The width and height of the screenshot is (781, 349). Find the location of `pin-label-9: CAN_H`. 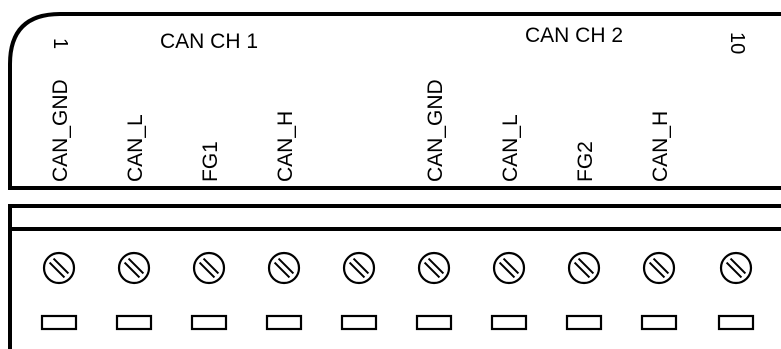

pin-label-9: CAN_H is located at coordinates (660, 146).